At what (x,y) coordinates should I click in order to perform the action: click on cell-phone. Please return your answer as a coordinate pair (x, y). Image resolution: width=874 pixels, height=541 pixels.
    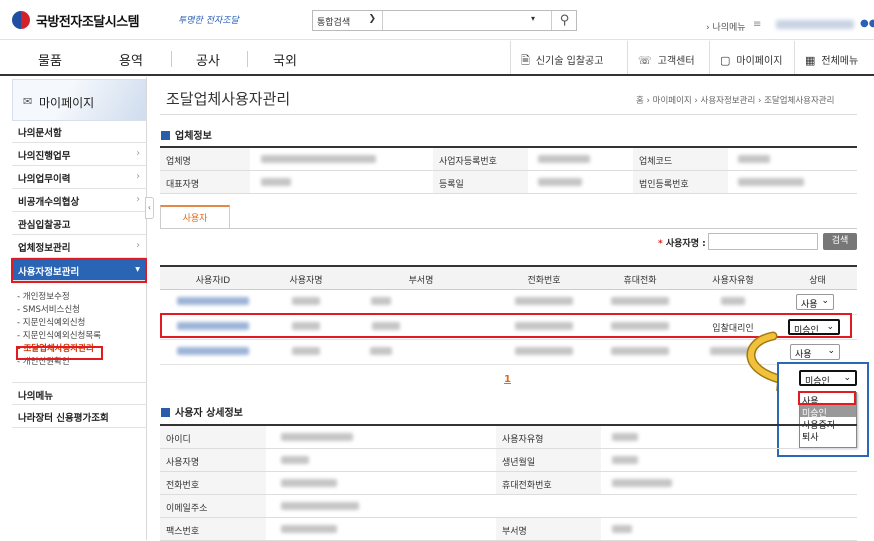
    Looking at the image, I should click on (544, 302).